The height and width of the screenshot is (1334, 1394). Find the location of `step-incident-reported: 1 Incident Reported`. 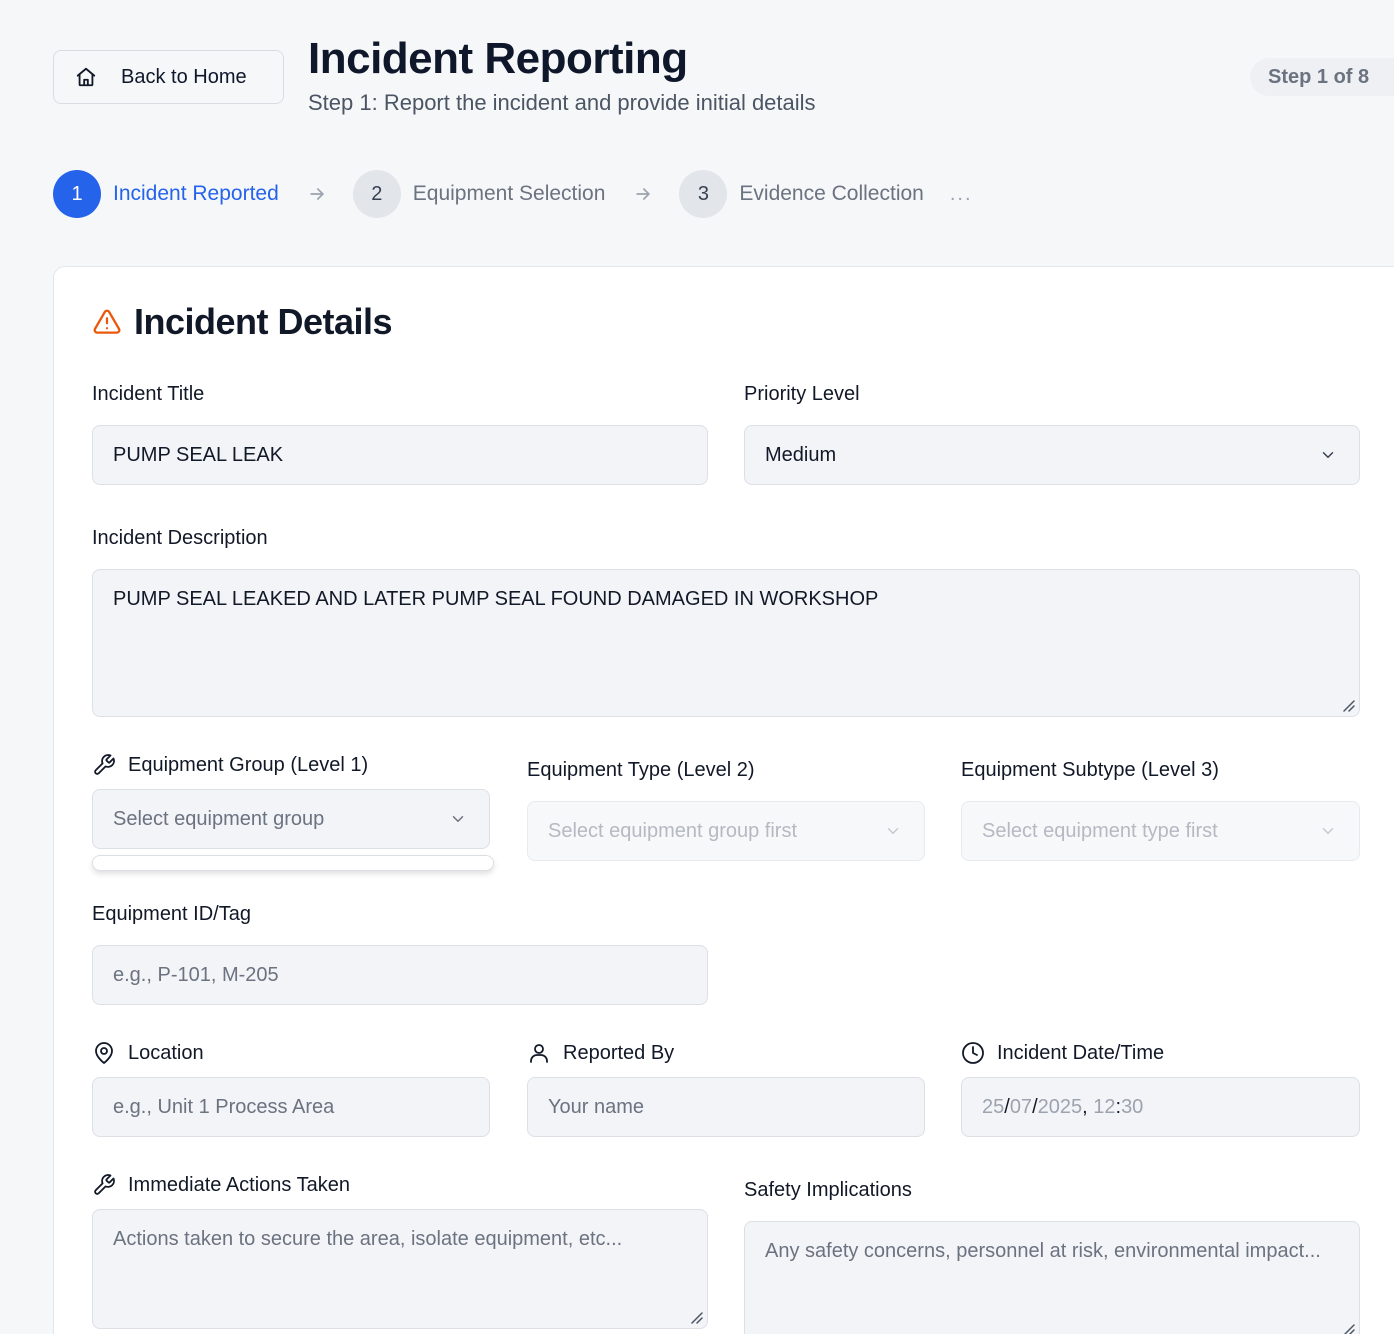

step-incident-reported: 1 Incident Reported is located at coordinates (166, 194).